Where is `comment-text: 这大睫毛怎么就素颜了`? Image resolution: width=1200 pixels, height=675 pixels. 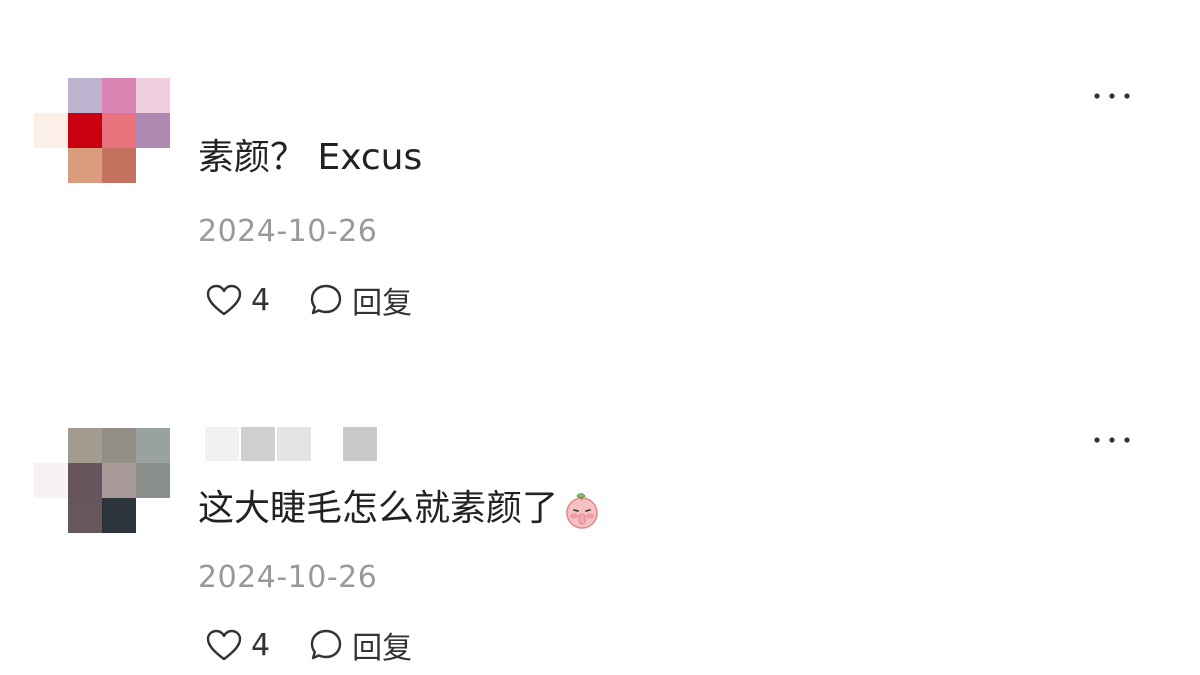
comment-text: 这大睫毛怎么就素颜了 is located at coordinates (401, 509).